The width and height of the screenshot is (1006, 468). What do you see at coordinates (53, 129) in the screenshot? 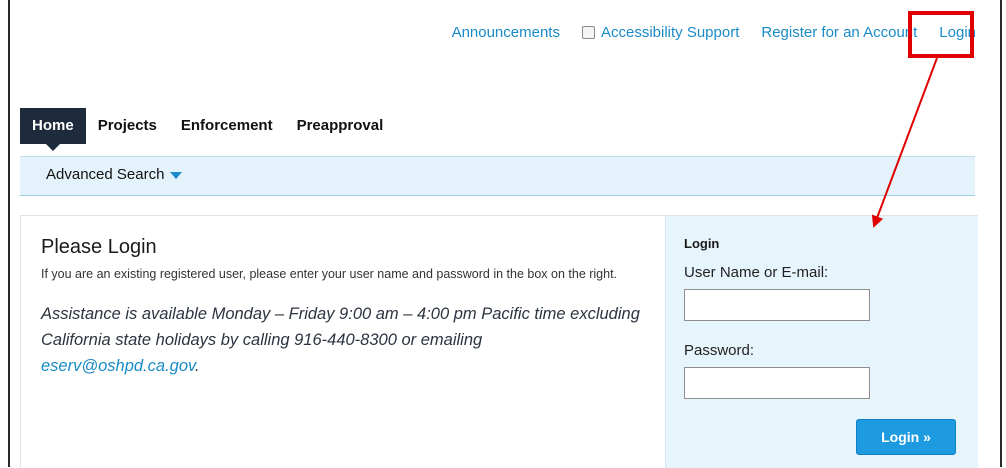
I see `tab-home: Home` at bounding box center [53, 129].